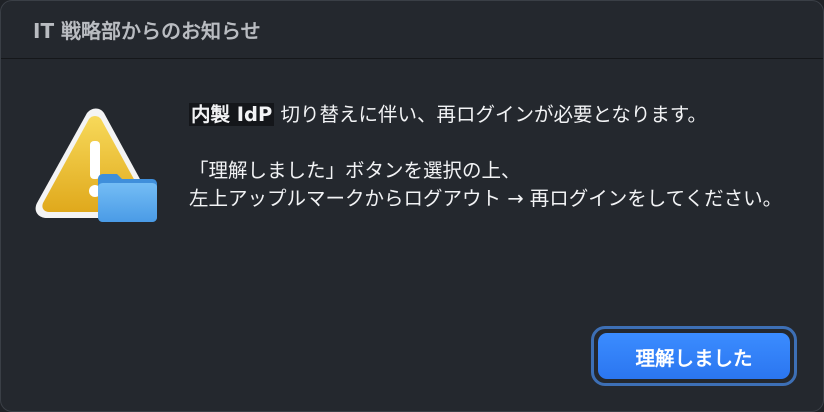 The width and height of the screenshot is (824, 412). Describe the element at coordinates (694, 356) in the screenshot. I see `understood-button: 理解しました` at that location.